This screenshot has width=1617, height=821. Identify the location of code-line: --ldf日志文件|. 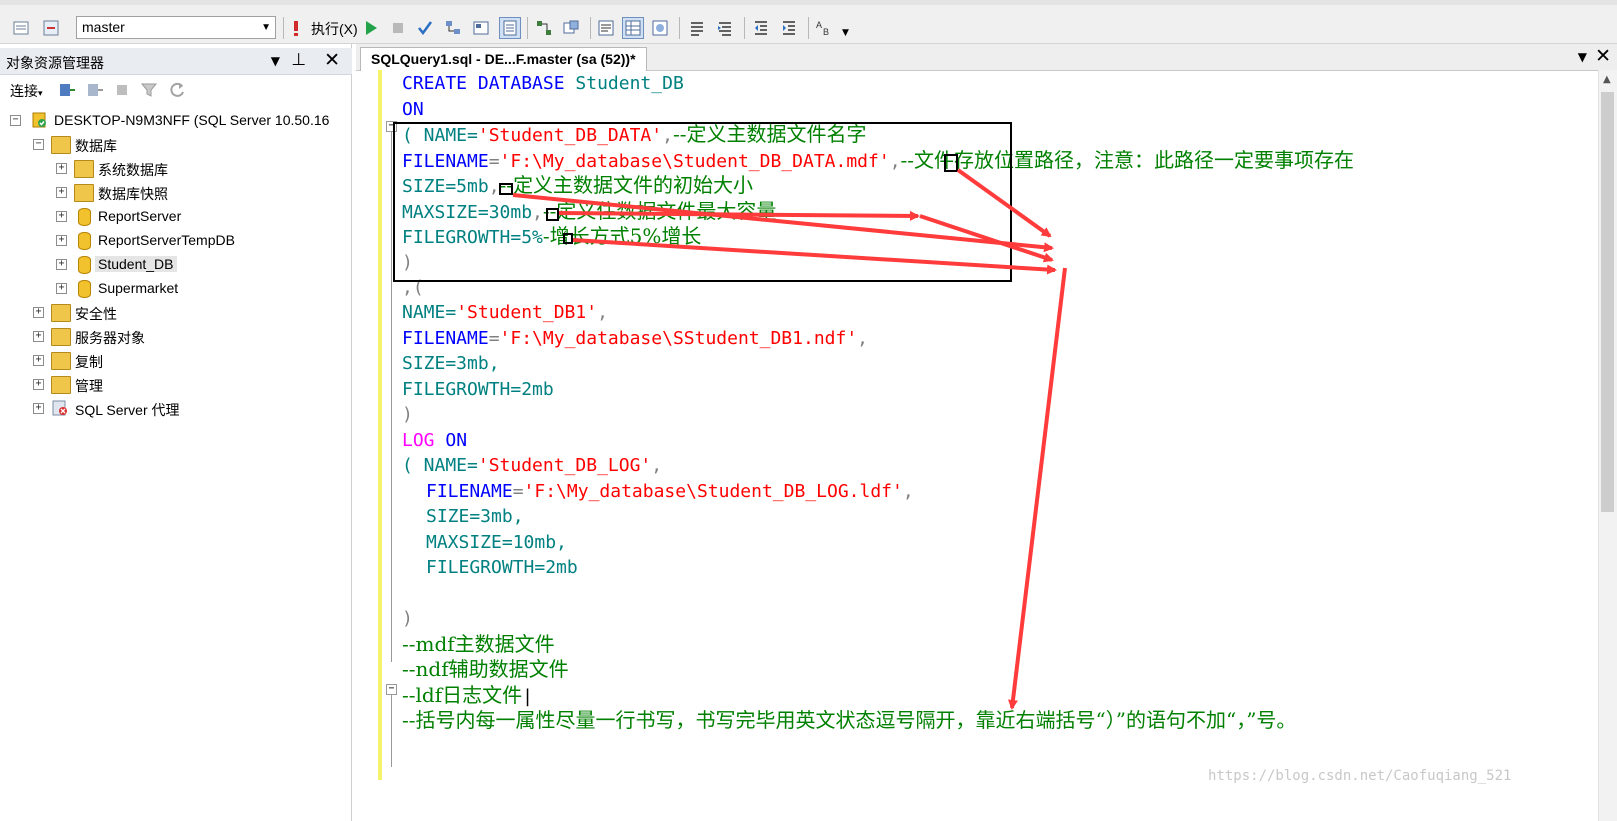
(467, 695).